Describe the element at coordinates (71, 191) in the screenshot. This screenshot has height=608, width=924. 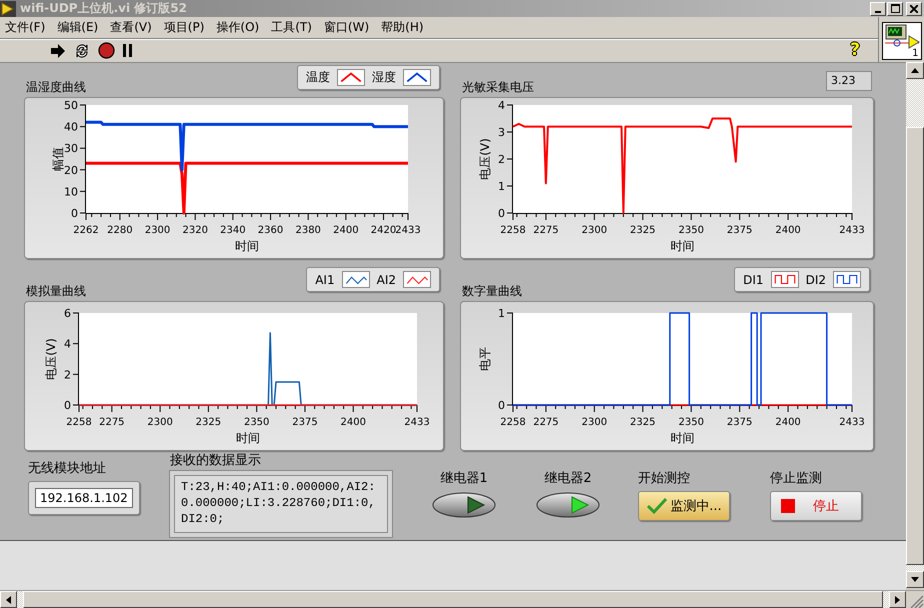
I see `tick-label: 10` at that location.